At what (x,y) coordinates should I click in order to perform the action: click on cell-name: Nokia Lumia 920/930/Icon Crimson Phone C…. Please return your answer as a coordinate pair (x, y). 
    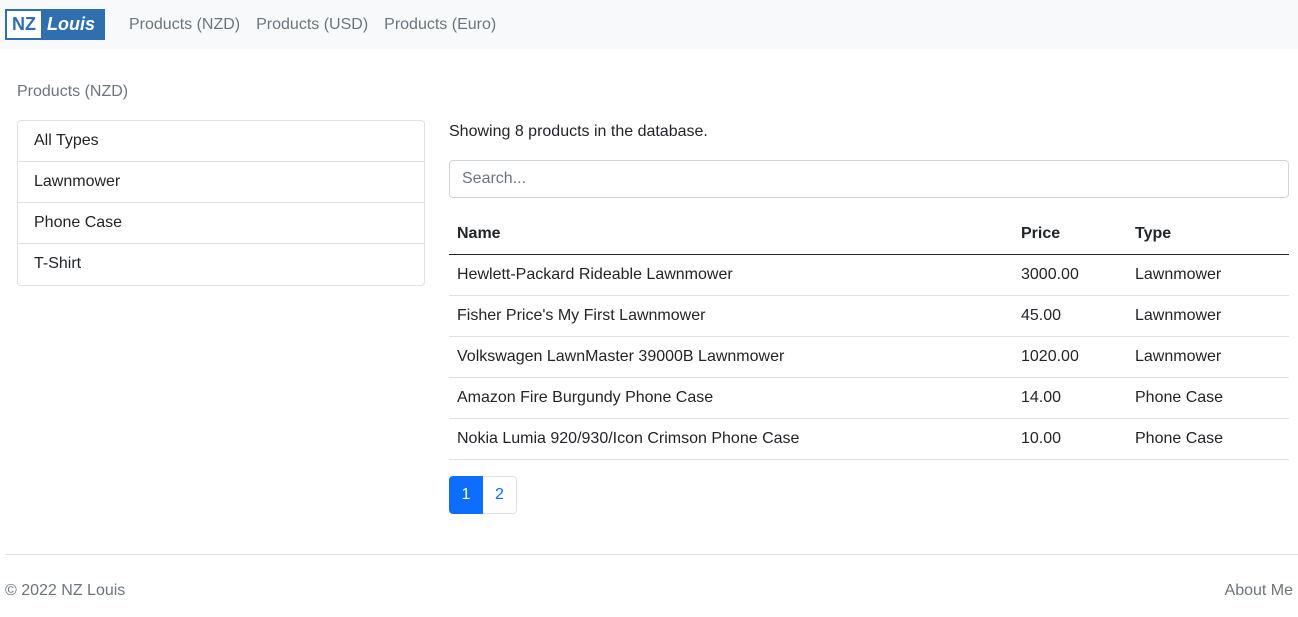
    Looking at the image, I should click on (731, 439).